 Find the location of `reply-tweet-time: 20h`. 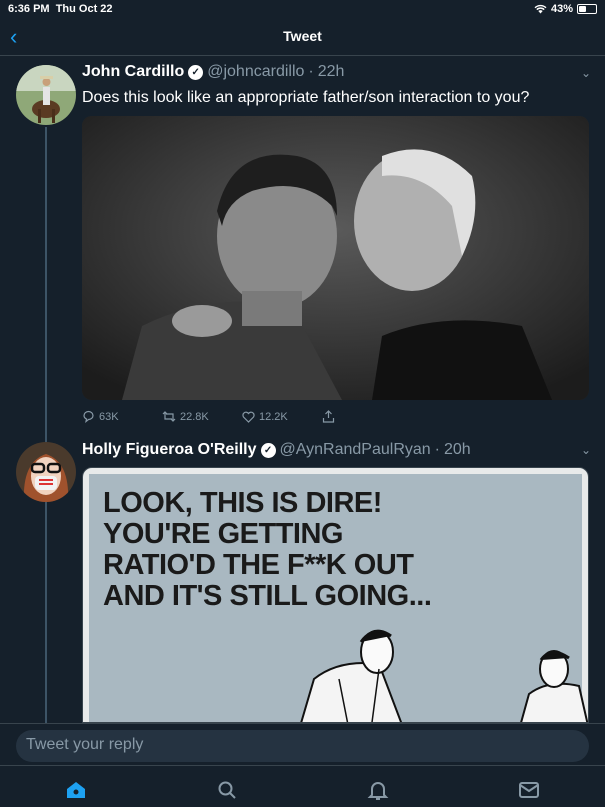

reply-tweet-time: 20h is located at coordinates (457, 449).